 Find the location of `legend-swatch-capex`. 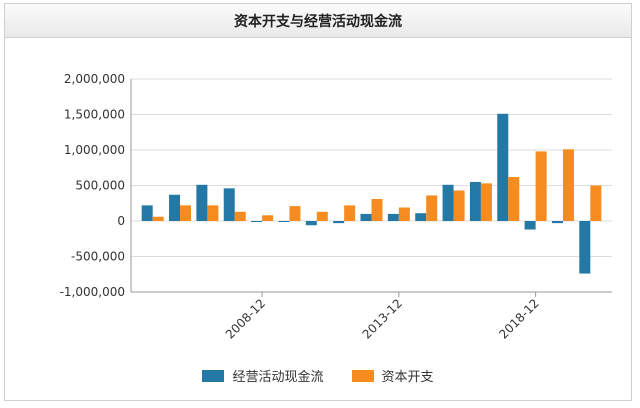

legend-swatch-capex is located at coordinates (362, 375).